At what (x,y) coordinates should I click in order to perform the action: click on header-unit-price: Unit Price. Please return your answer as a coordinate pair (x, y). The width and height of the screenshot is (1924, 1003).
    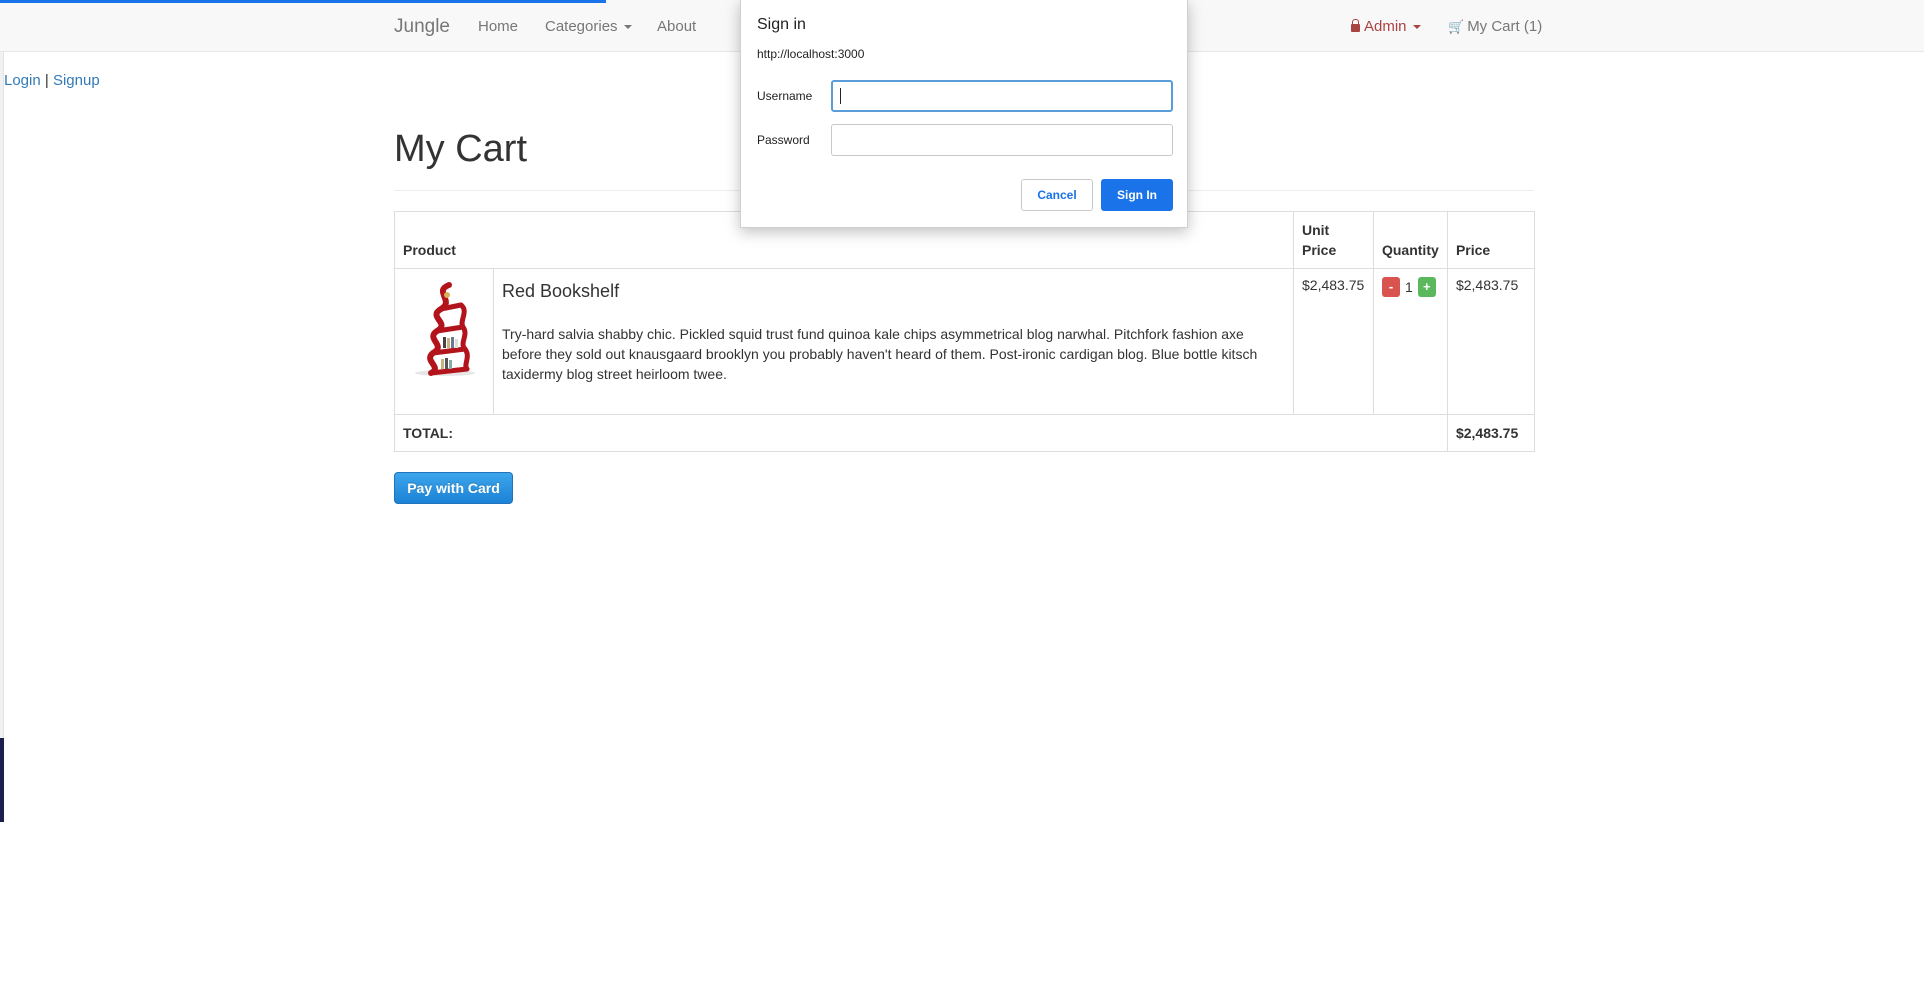
    Looking at the image, I should click on (1333, 240).